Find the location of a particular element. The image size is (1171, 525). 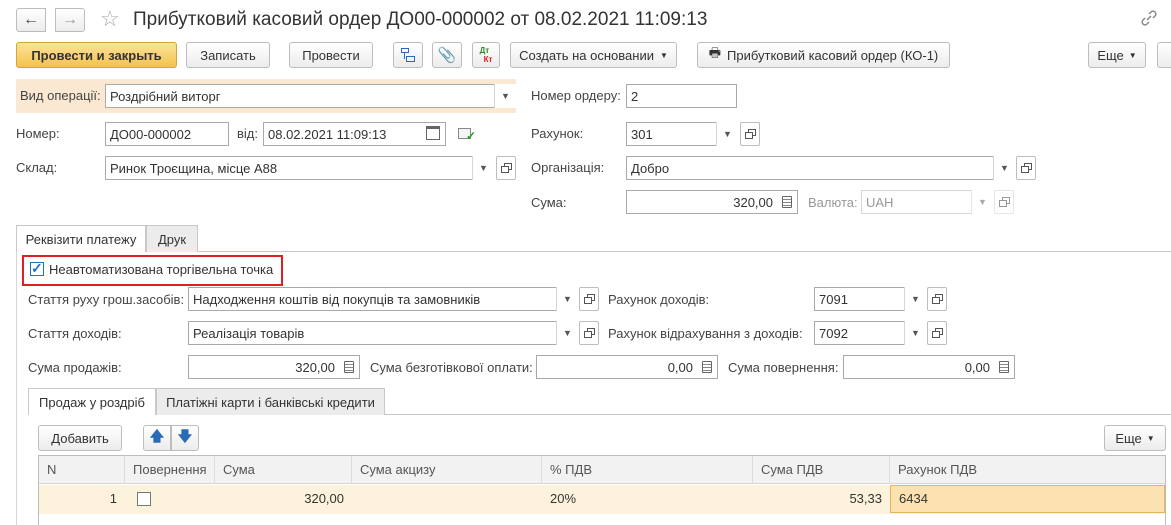

structure-button is located at coordinates (408, 55).